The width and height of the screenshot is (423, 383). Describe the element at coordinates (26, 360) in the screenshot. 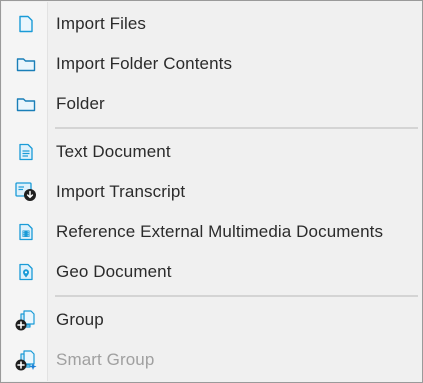

I see `smart-group-add-icon` at that location.